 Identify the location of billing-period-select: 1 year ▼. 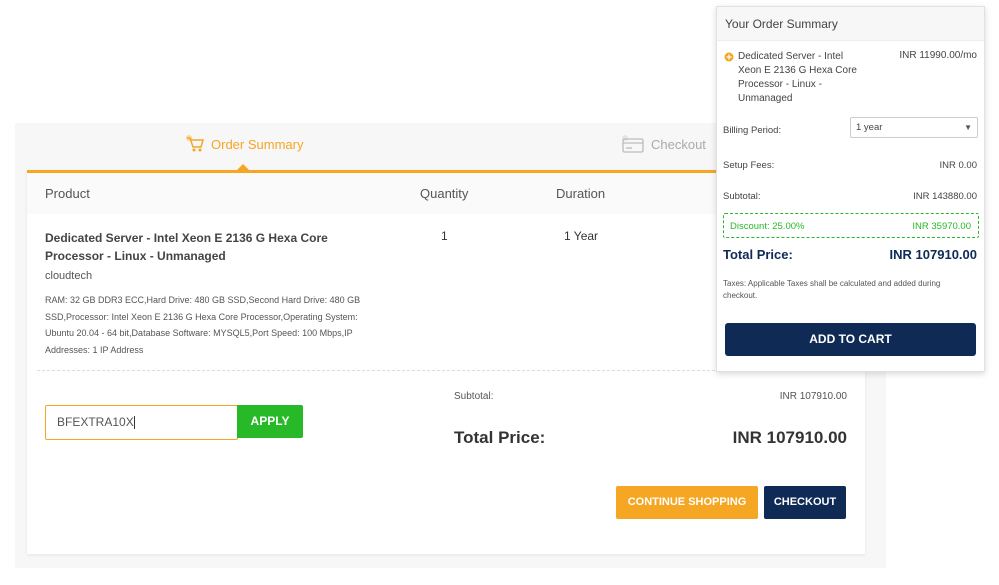
(914, 127).